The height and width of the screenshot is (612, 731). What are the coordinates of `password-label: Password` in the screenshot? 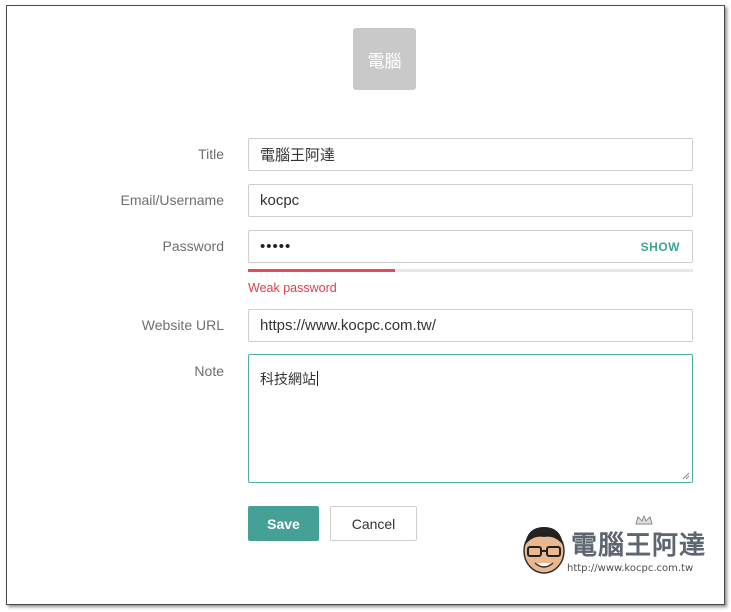 It's located at (193, 246).